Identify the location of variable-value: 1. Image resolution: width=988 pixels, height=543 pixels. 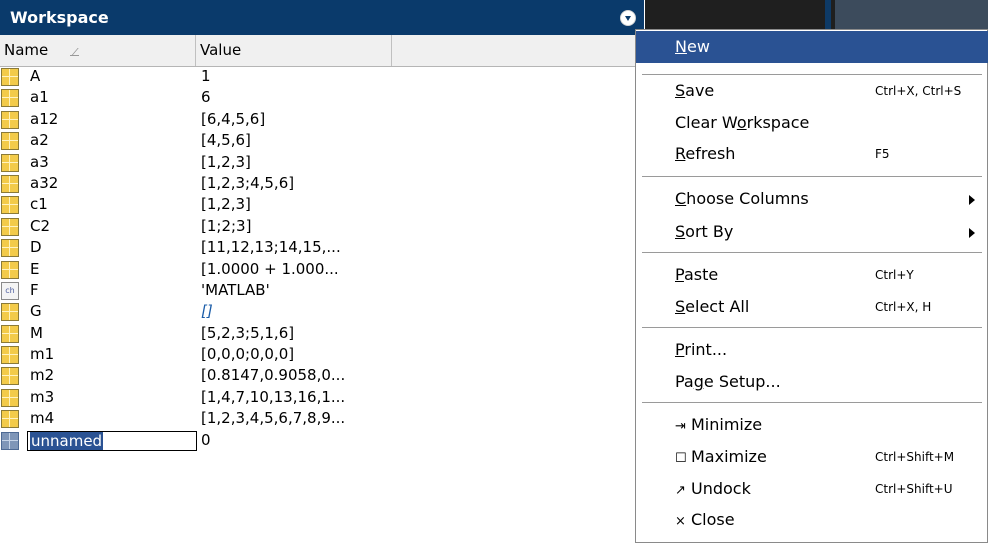
(206, 76).